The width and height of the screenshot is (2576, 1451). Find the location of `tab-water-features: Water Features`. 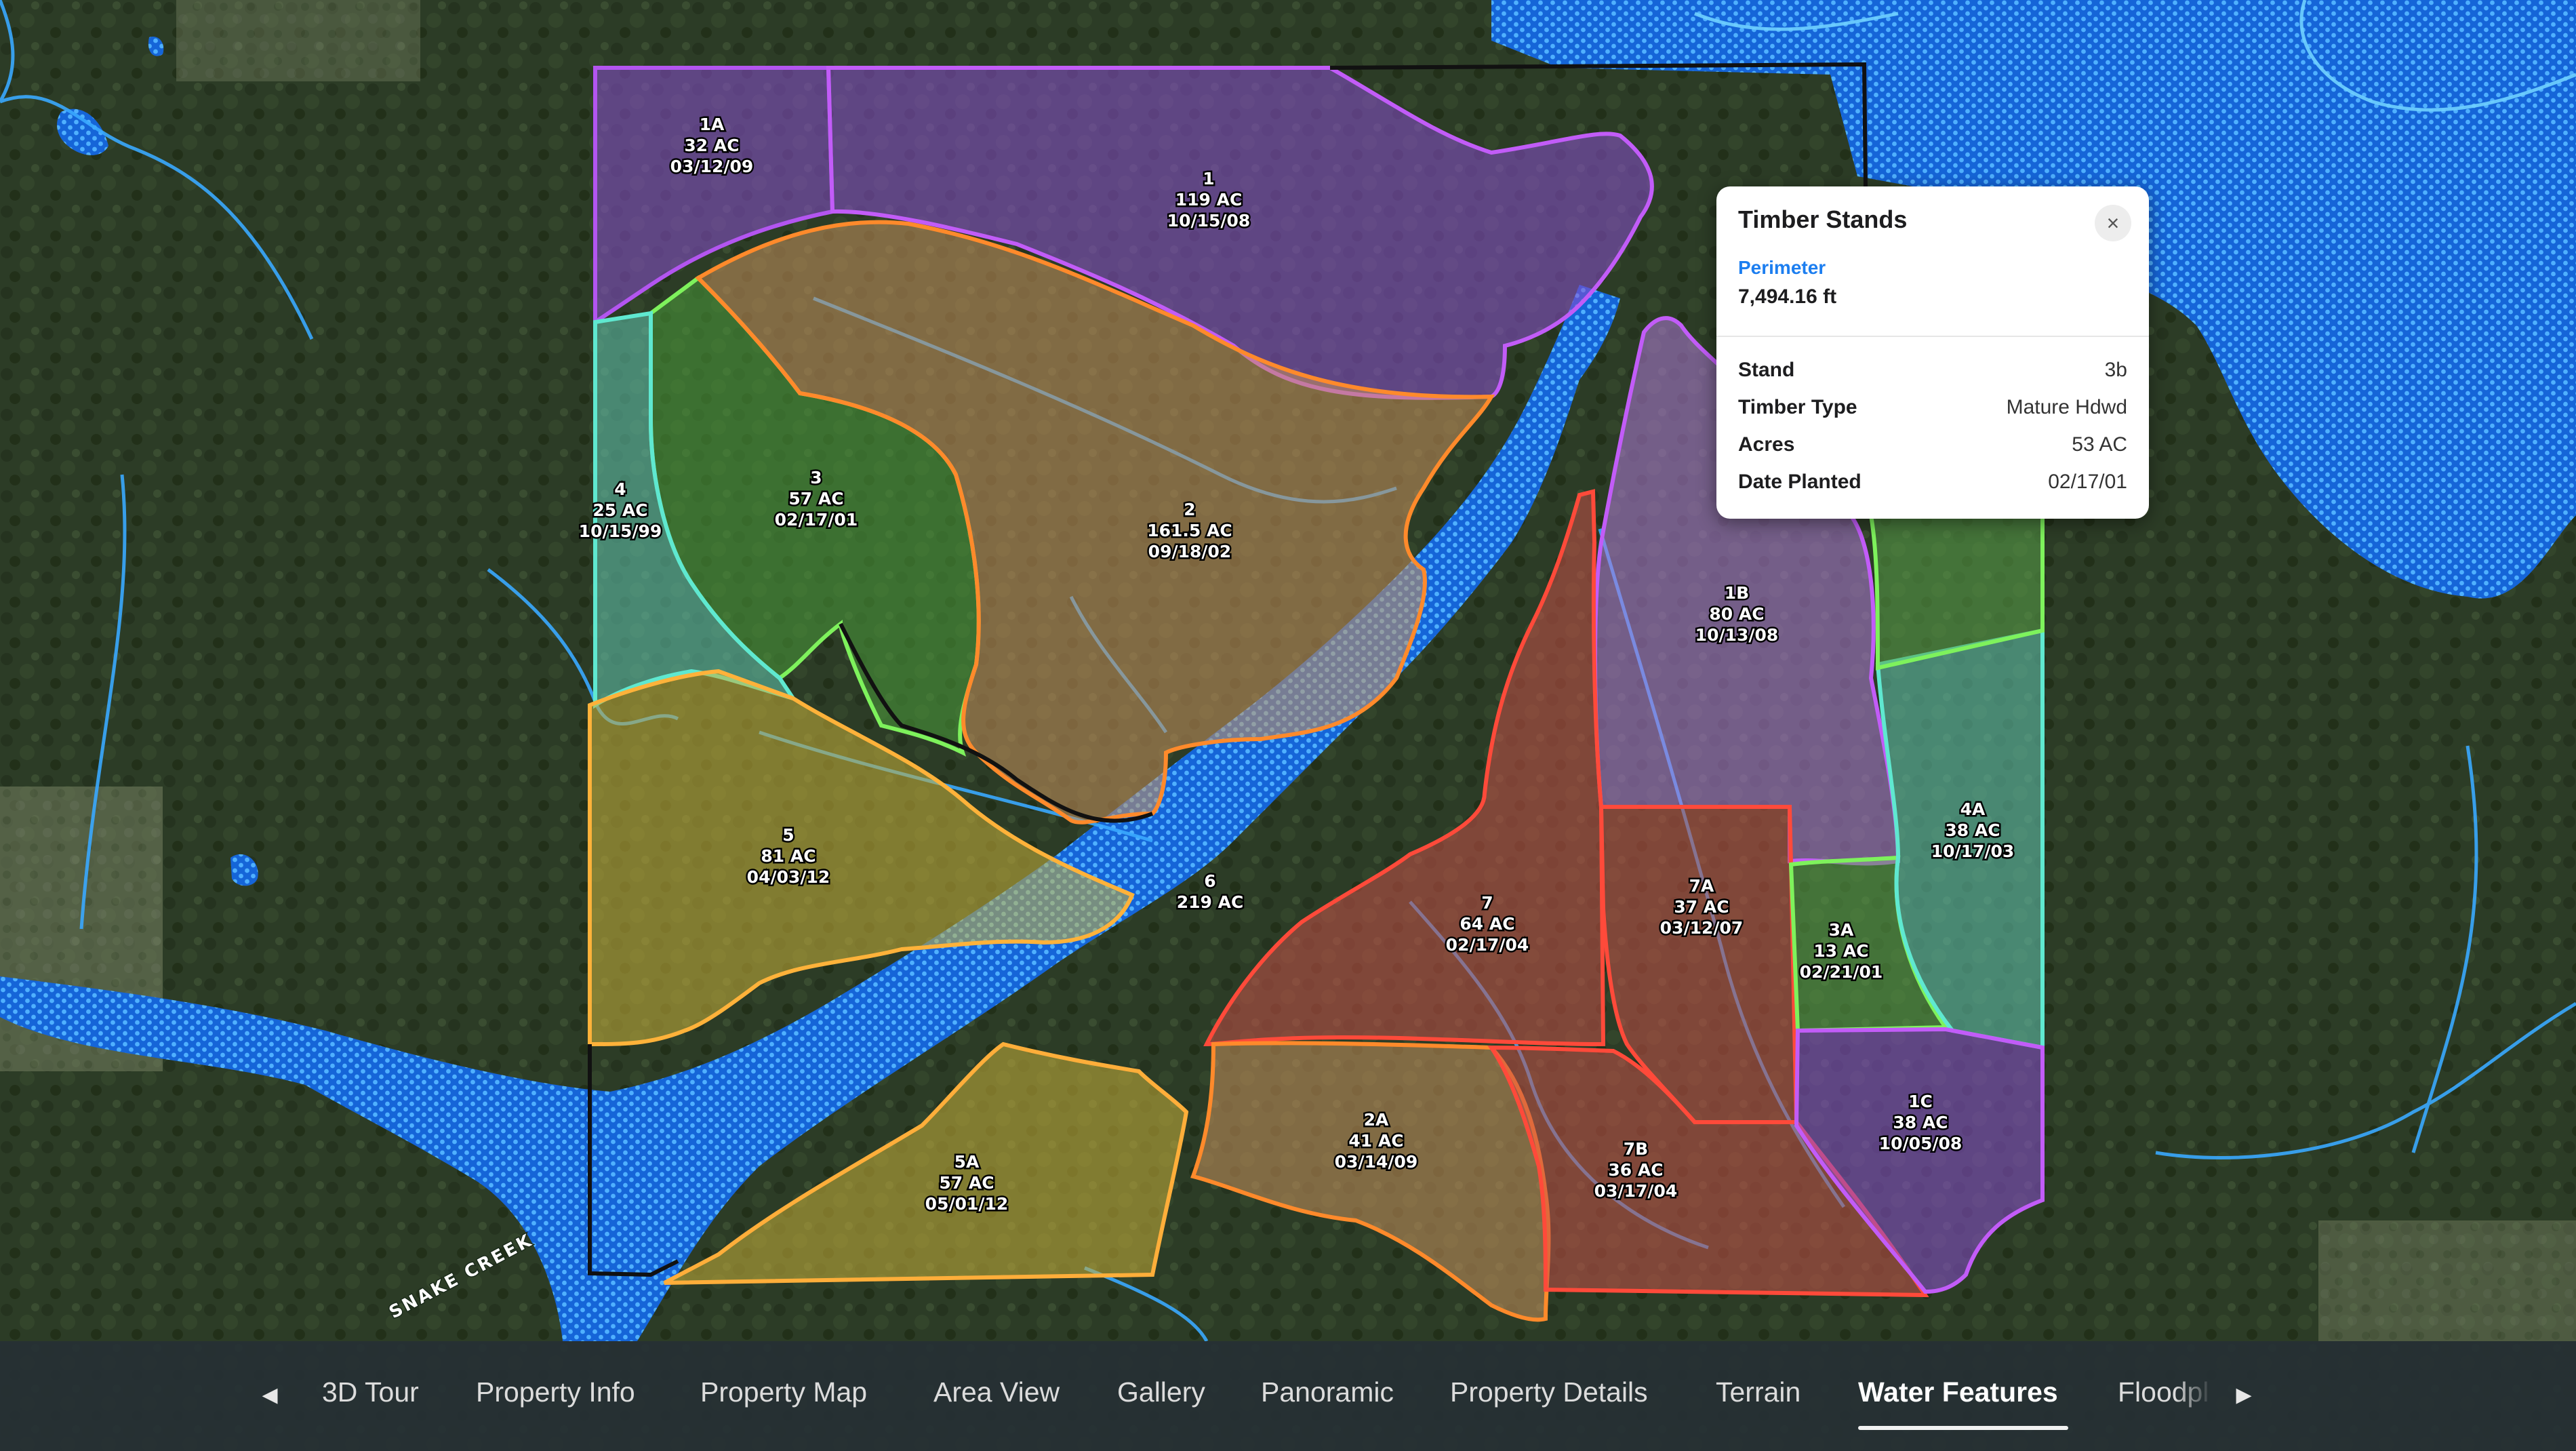

tab-water-features: Water Features is located at coordinates (1958, 1395).